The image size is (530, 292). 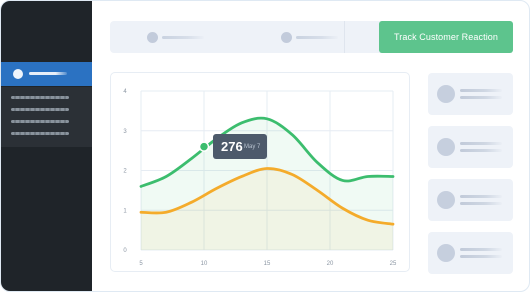 I want to click on x-tick-label: 15, so click(x=267, y=264).